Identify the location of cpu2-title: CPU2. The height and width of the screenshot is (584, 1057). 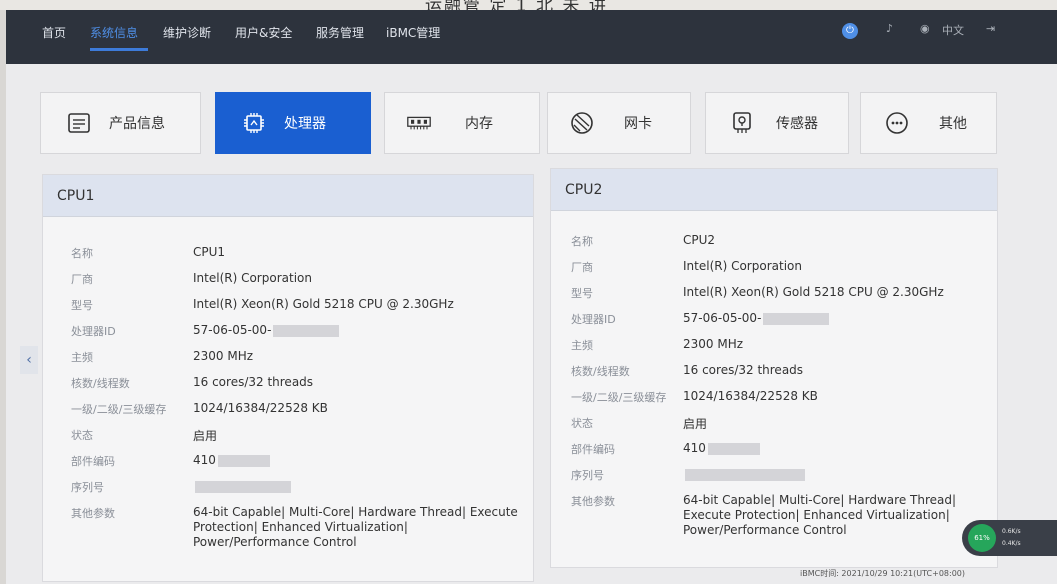
(774, 190).